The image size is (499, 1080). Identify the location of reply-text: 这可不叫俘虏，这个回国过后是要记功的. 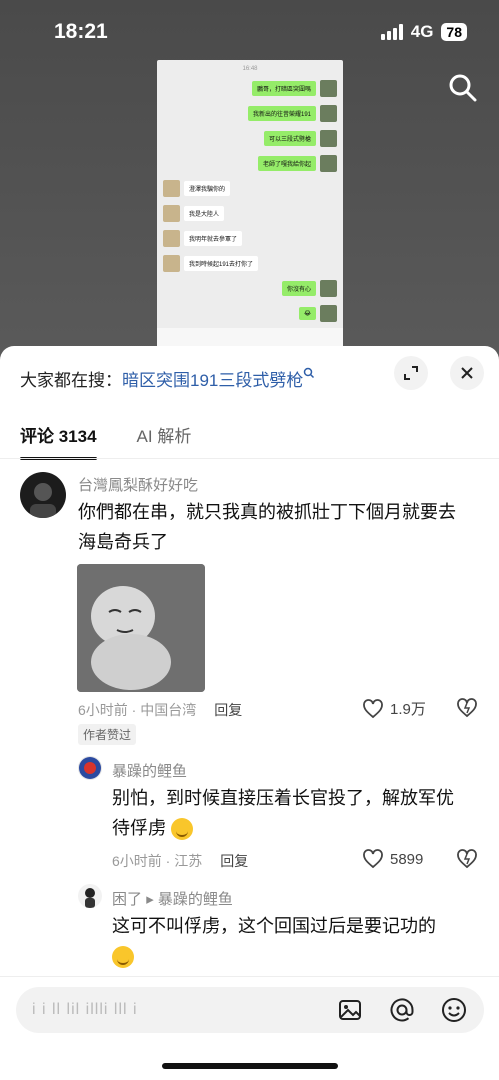
(274, 941).